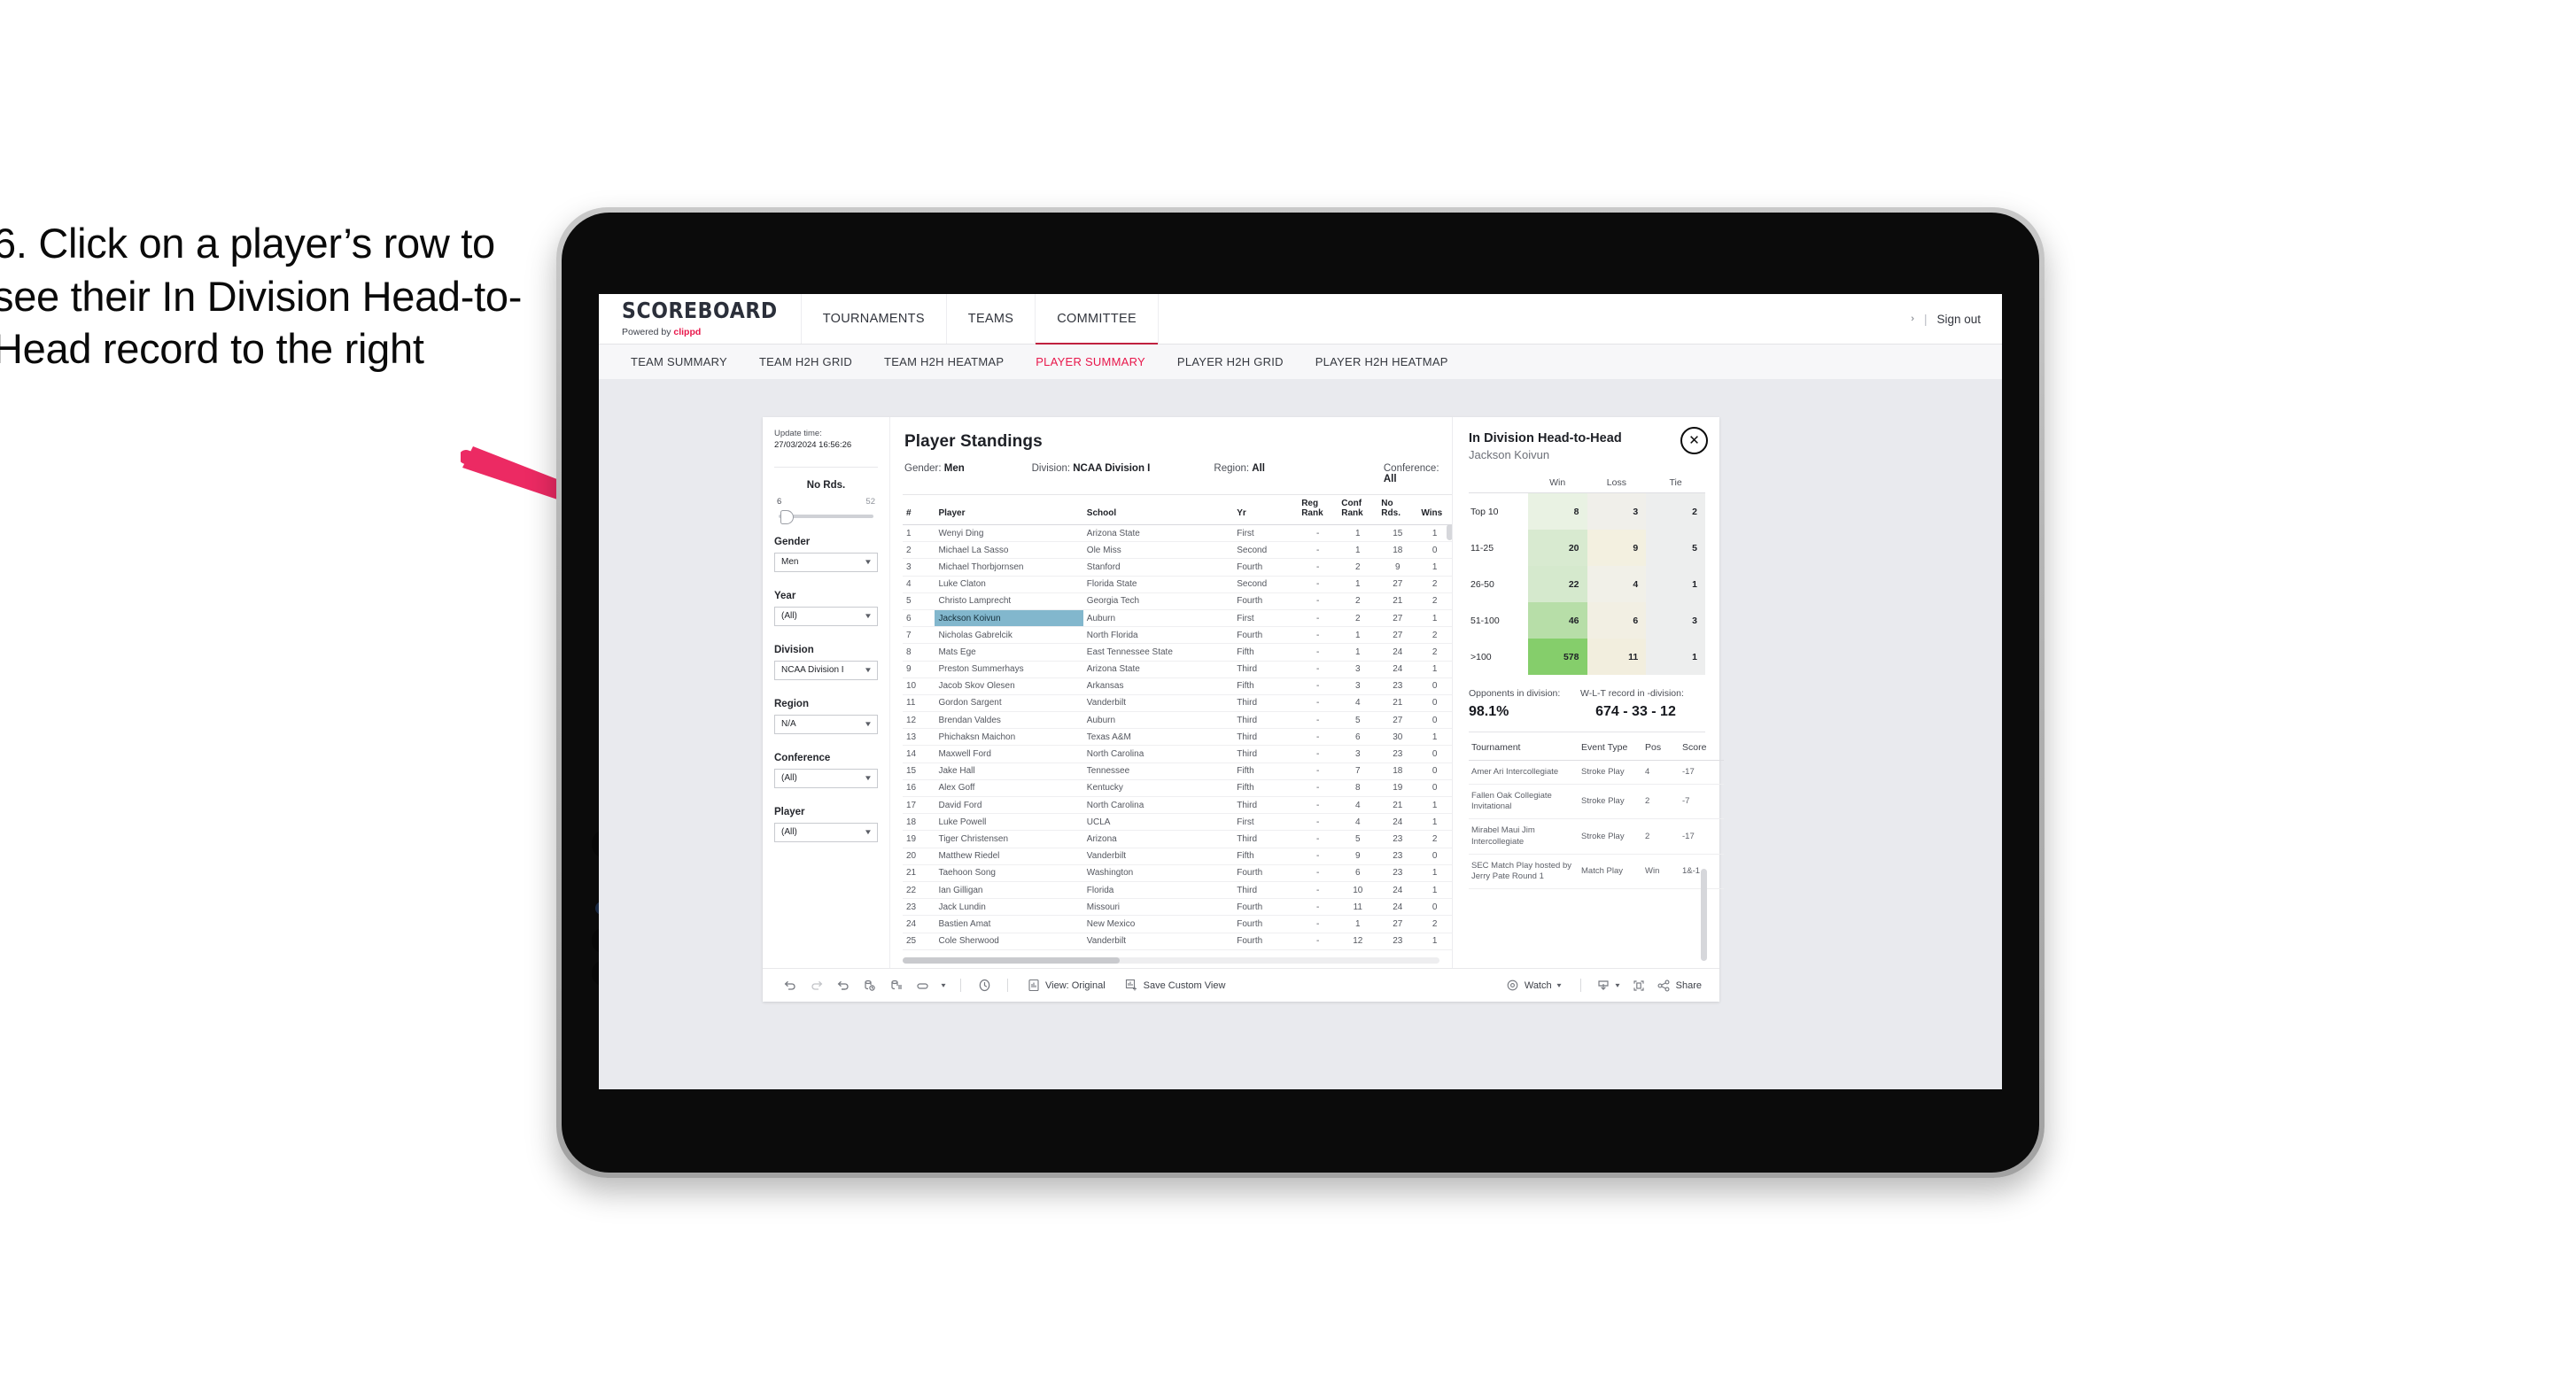  What do you see at coordinates (826, 562) in the screenshot?
I see `filter-gender-select: Men ▼` at bounding box center [826, 562].